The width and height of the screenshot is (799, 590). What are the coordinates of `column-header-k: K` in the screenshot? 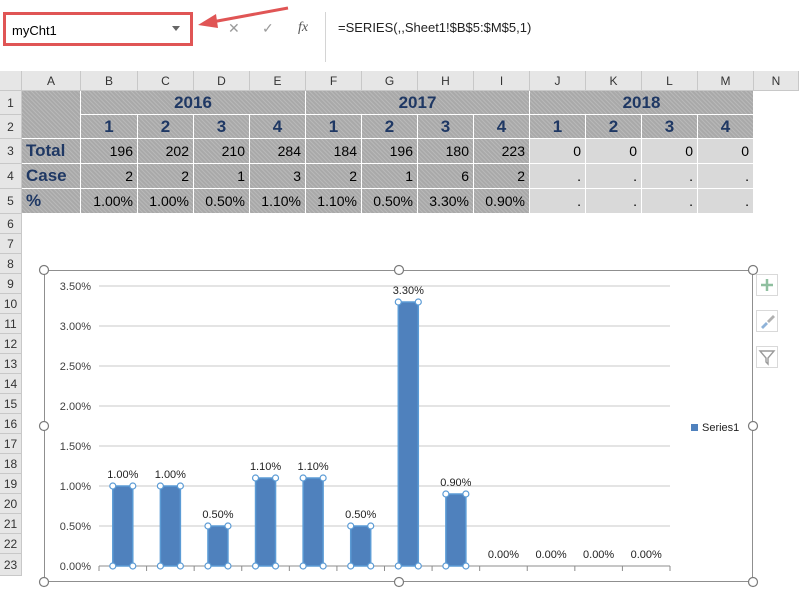 It's located at (614, 81).